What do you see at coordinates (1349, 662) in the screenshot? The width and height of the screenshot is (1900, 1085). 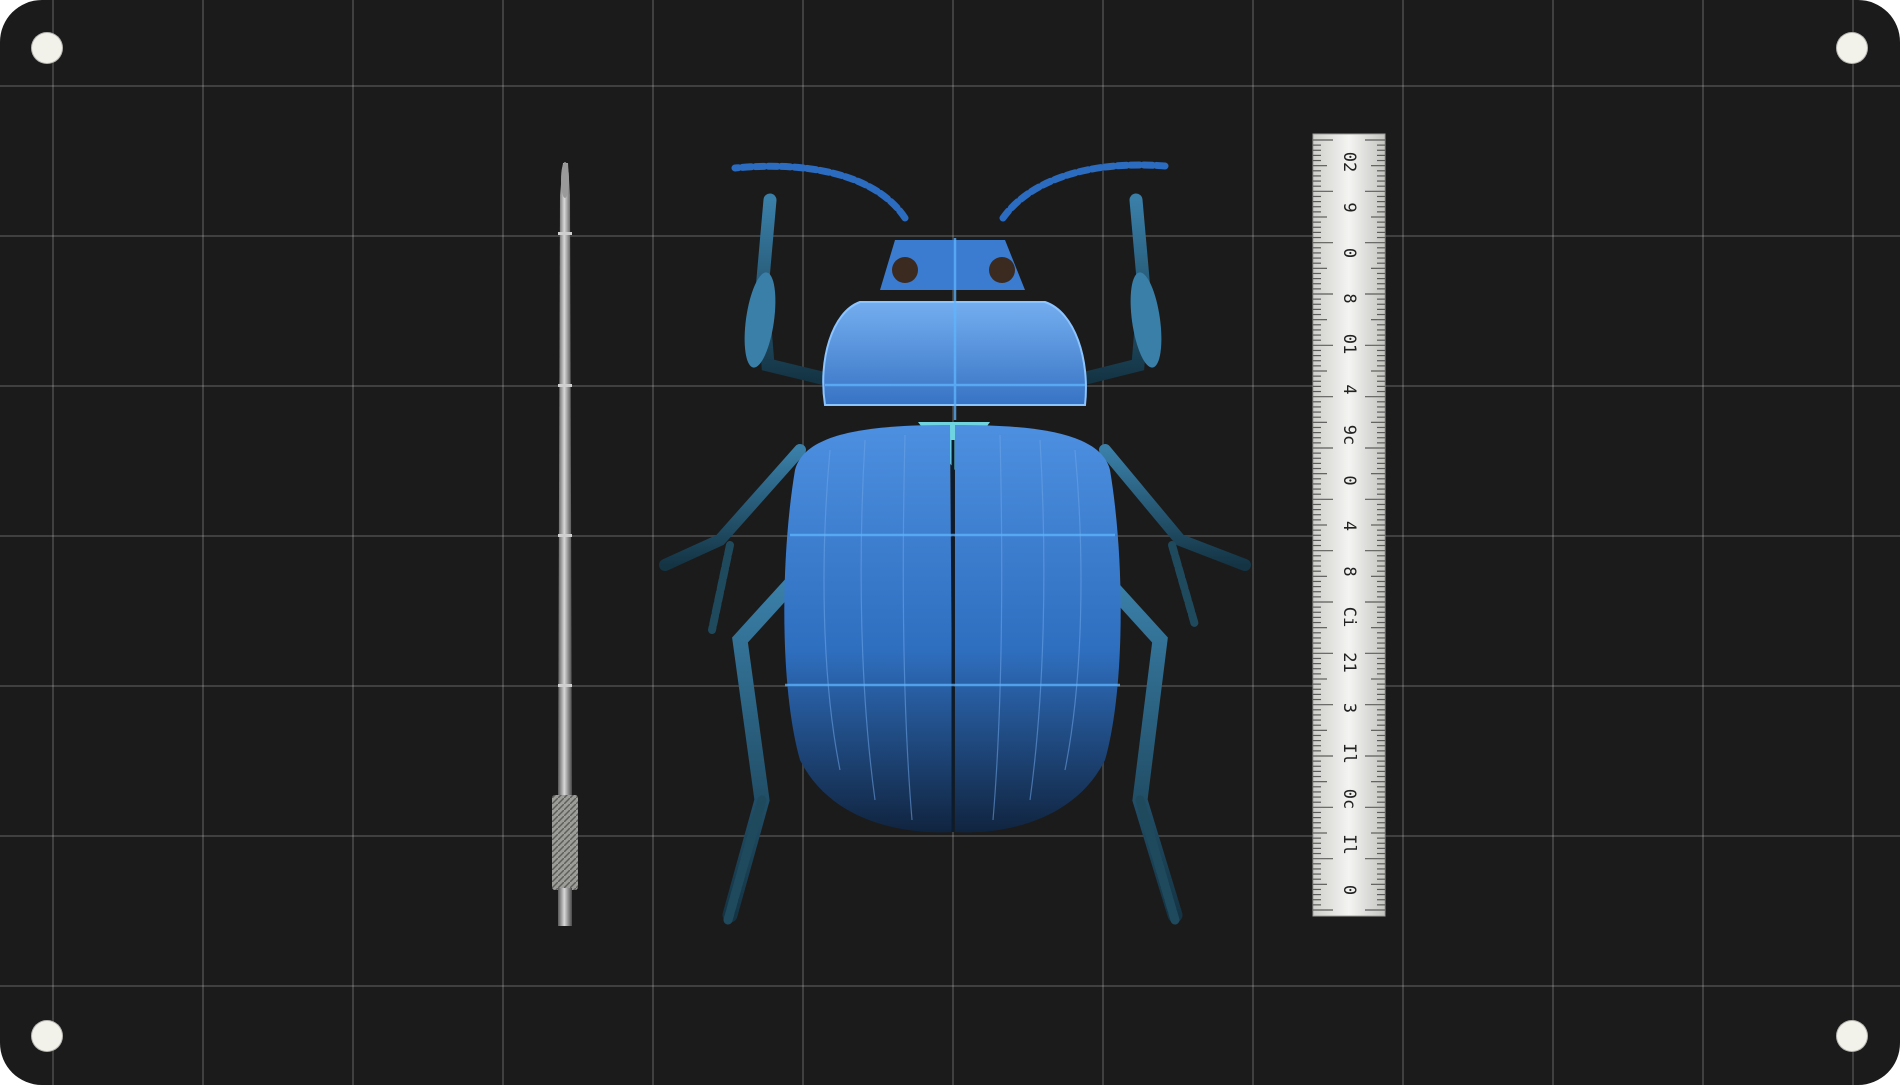 I see `ruler-label: 21` at bounding box center [1349, 662].